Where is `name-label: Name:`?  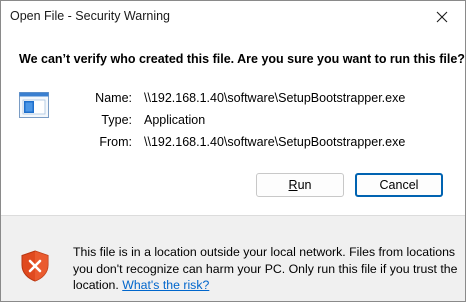
name-label: Name: is located at coordinates (113, 98).